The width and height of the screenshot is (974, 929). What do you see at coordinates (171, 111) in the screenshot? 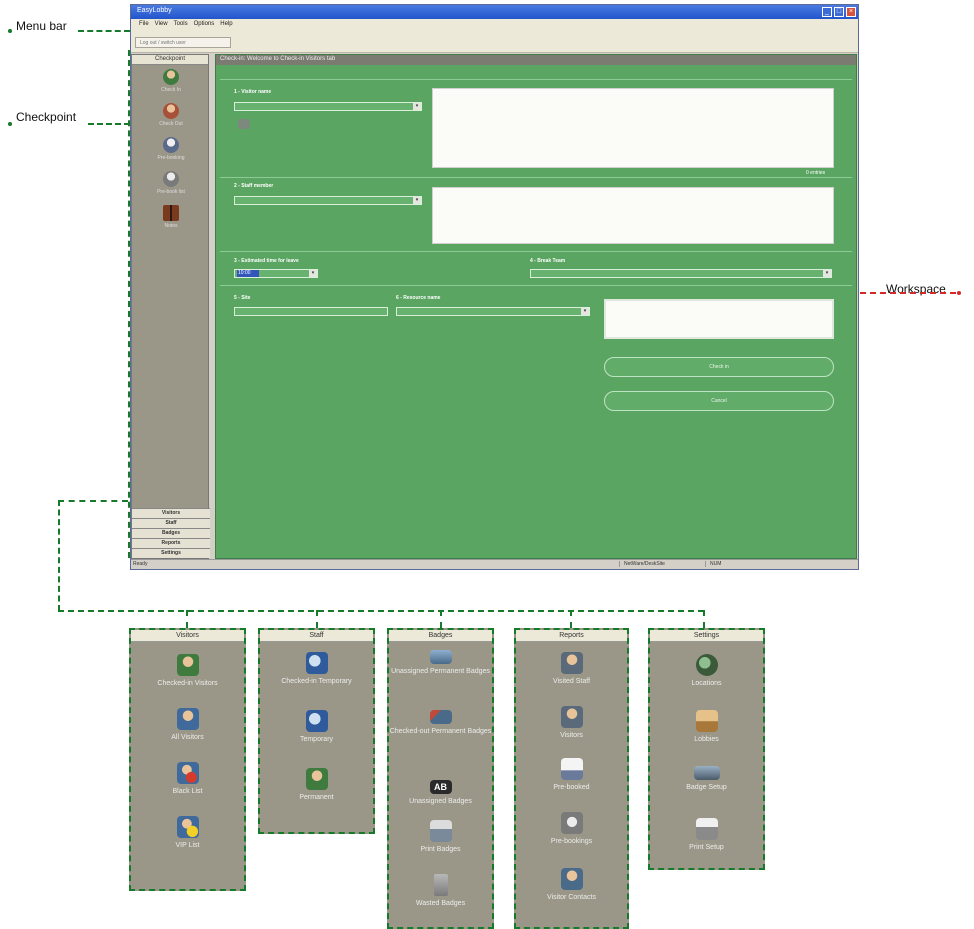
I see `visitor-checkout-icon` at bounding box center [171, 111].